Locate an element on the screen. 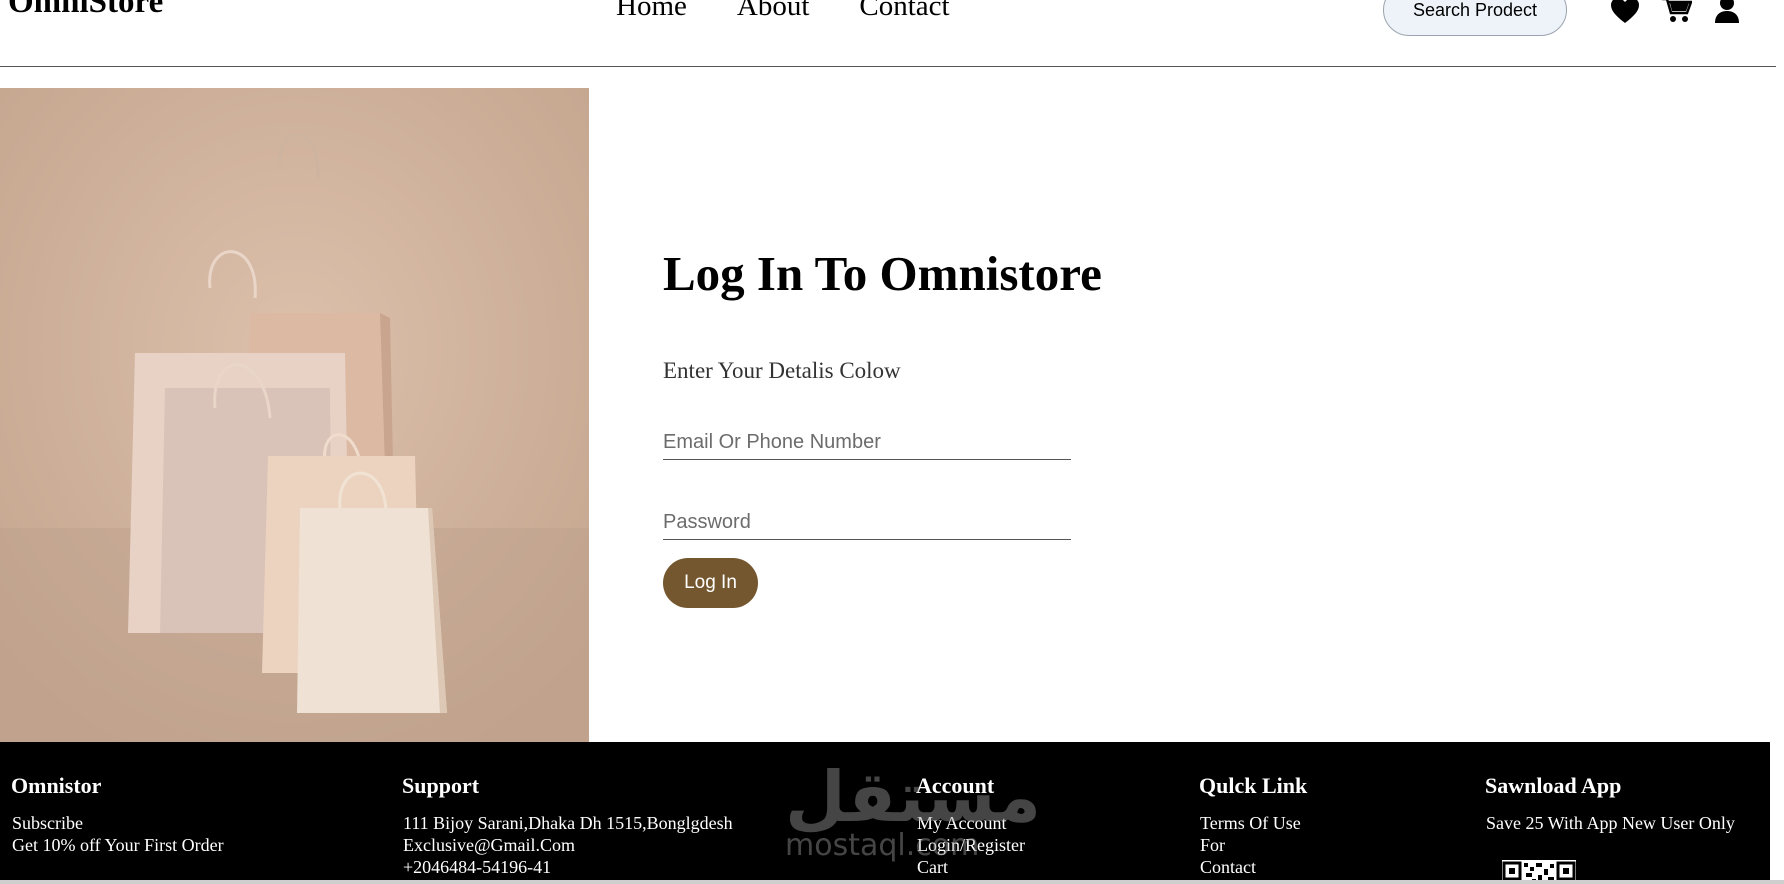 This screenshot has width=1784, height=884. heart-icon is located at coordinates (1625, 12).